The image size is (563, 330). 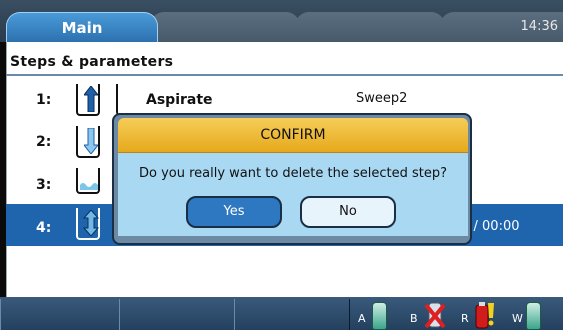 What do you see at coordinates (122, 100) in the screenshot?
I see `step-bracket-right` at bounding box center [122, 100].